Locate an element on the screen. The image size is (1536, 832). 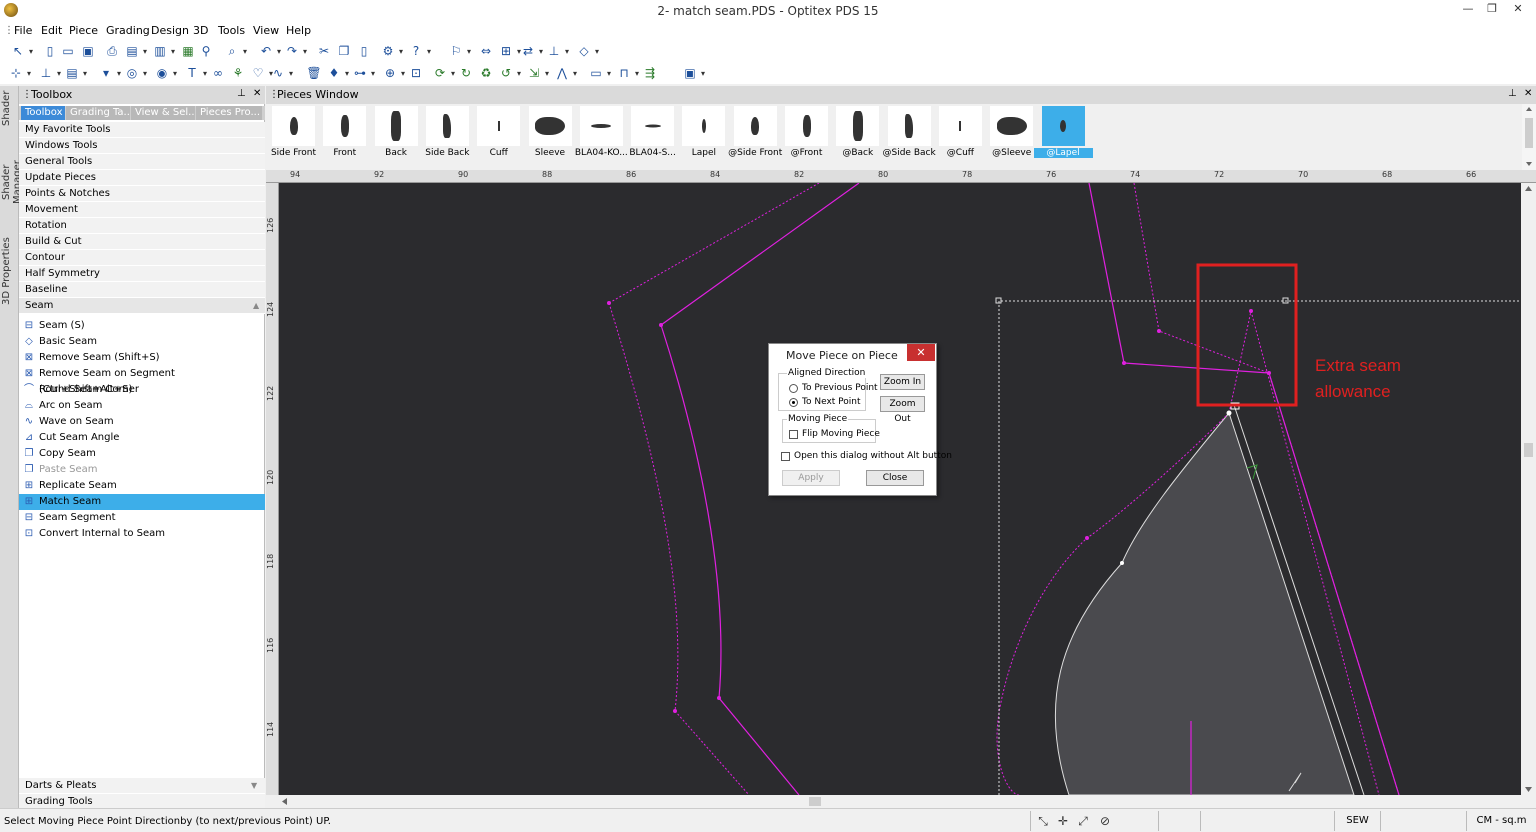
tool-arc-on-seam: ⌓ Arc on Seam is located at coordinates (142, 406).